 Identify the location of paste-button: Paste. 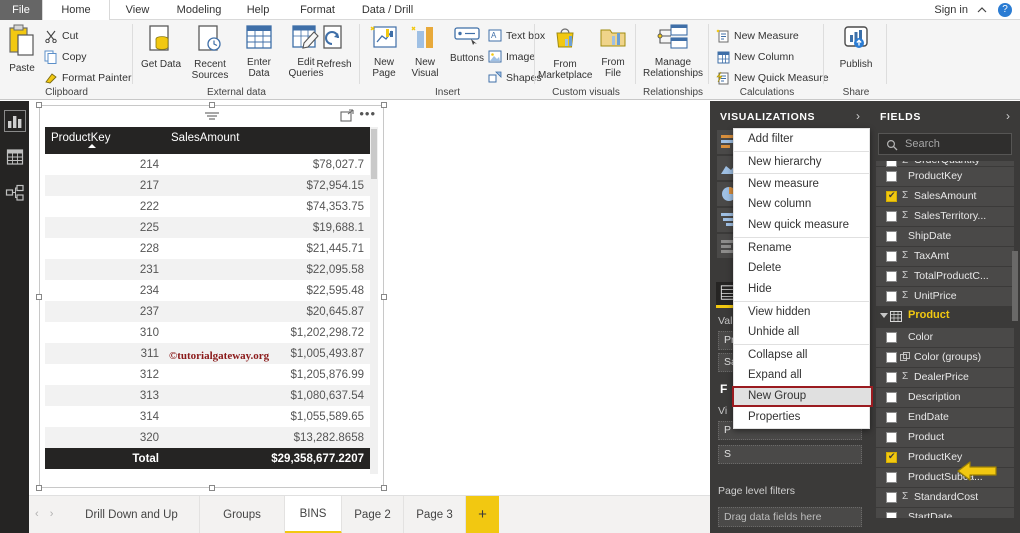
(22, 49).